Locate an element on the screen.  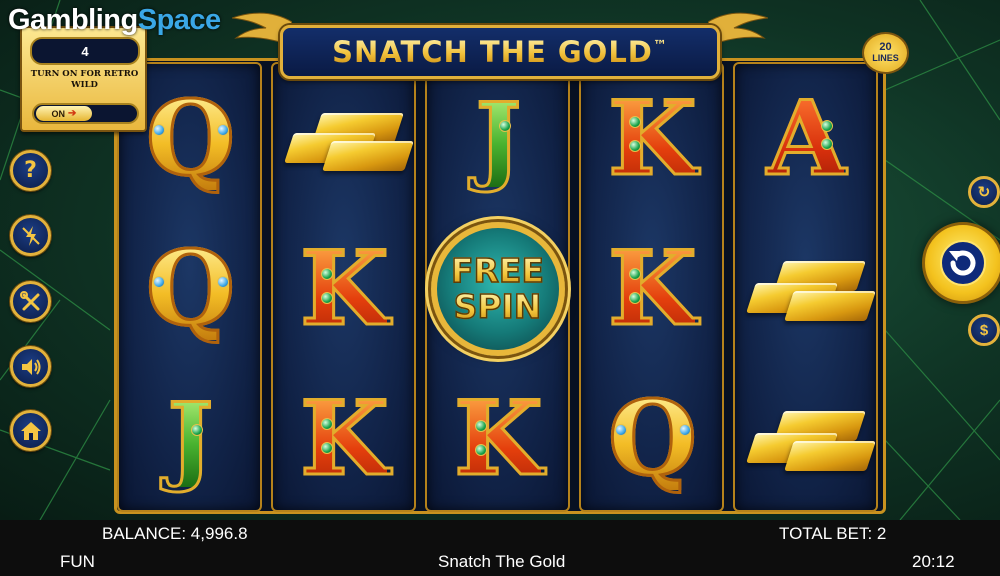
reel-4: K K Q is located at coordinates (651, 287).